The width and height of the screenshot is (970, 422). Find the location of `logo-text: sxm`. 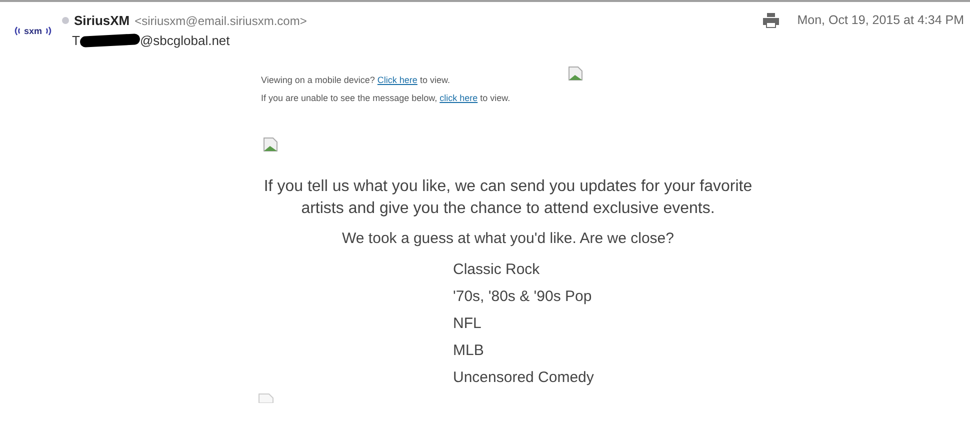

logo-text: sxm is located at coordinates (33, 31).